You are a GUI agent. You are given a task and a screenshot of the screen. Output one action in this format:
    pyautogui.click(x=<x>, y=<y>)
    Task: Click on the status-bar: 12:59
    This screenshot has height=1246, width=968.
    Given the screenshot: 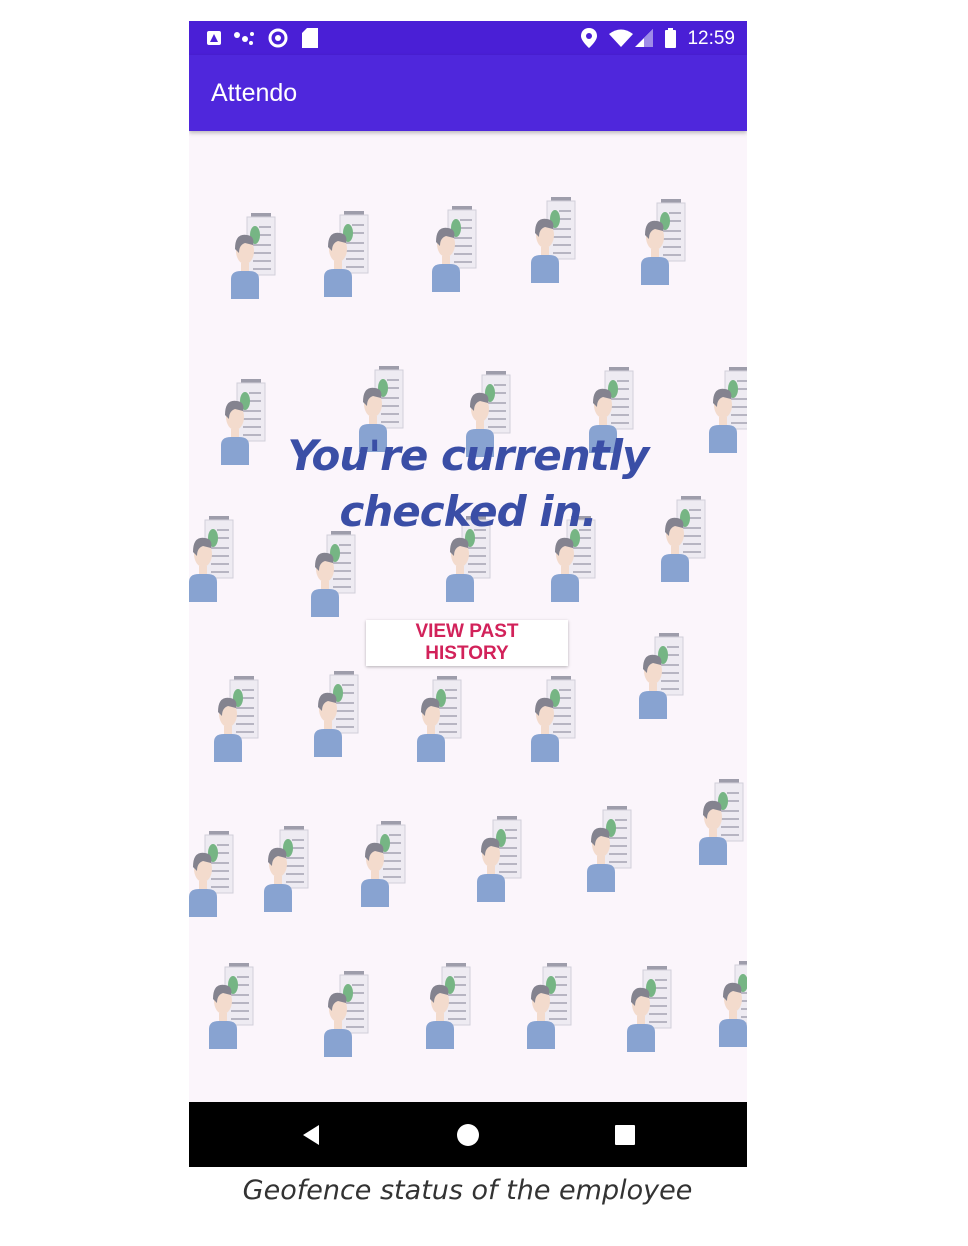 What is the action you would take?
    pyautogui.click(x=468, y=38)
    